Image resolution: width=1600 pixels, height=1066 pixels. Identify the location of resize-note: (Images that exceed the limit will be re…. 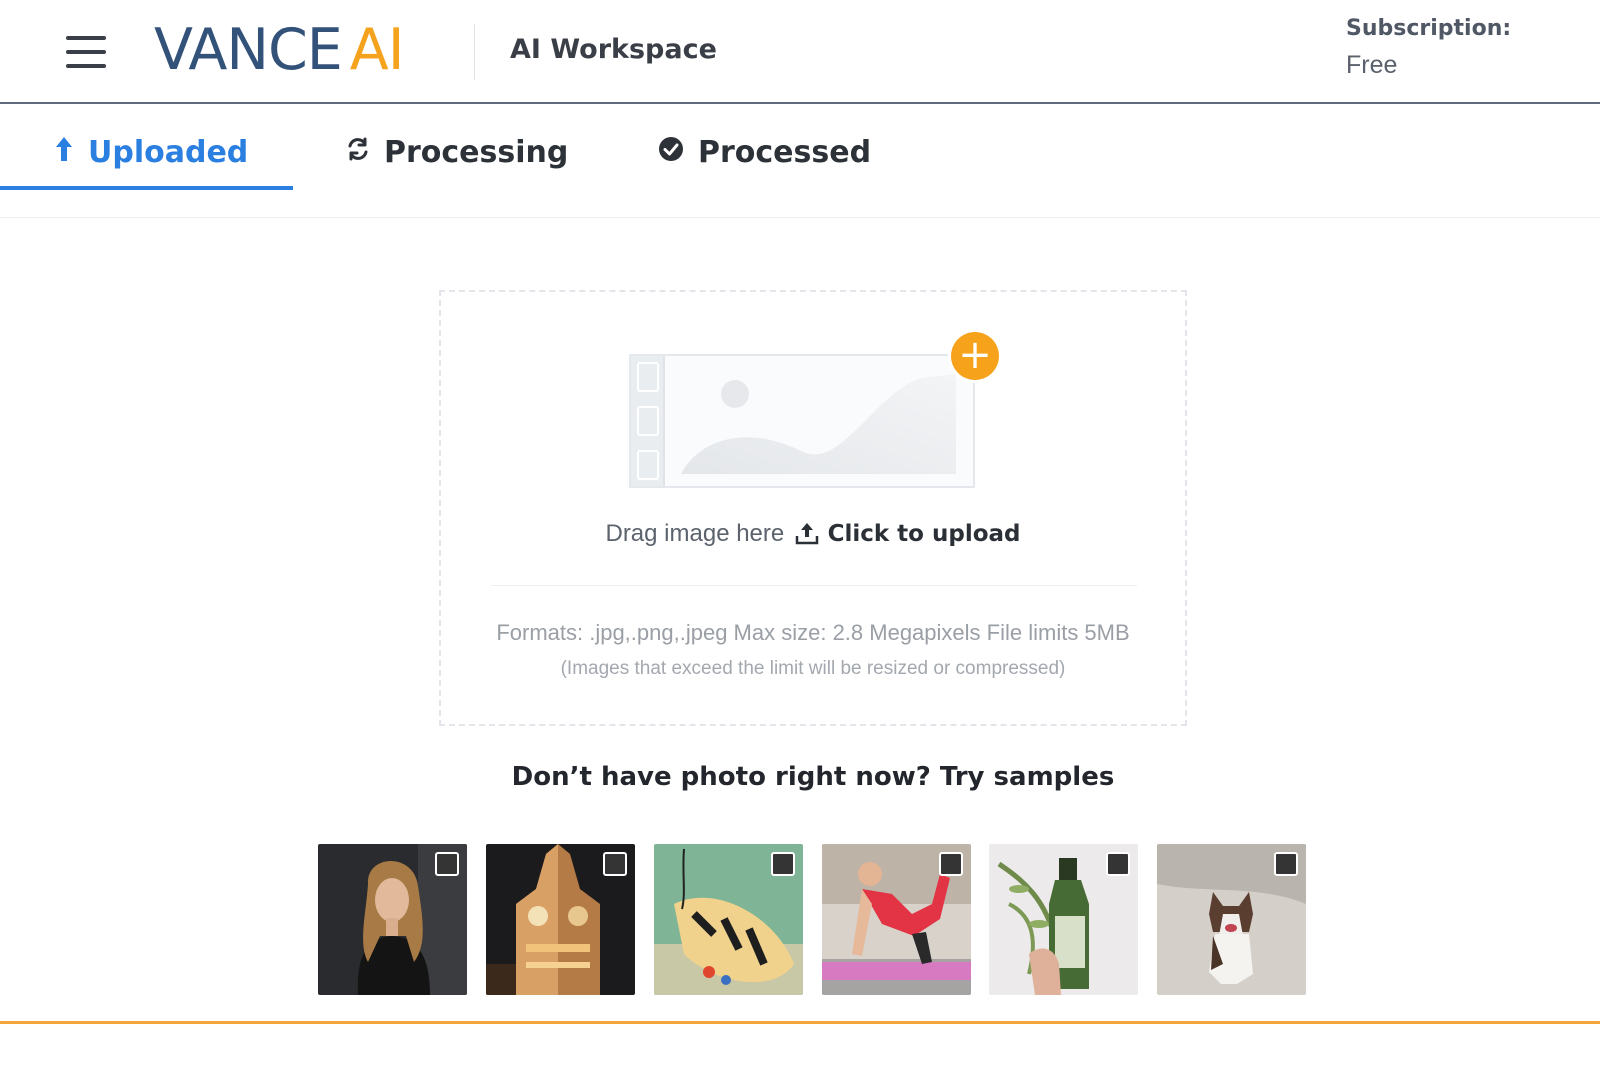
(813, 668).